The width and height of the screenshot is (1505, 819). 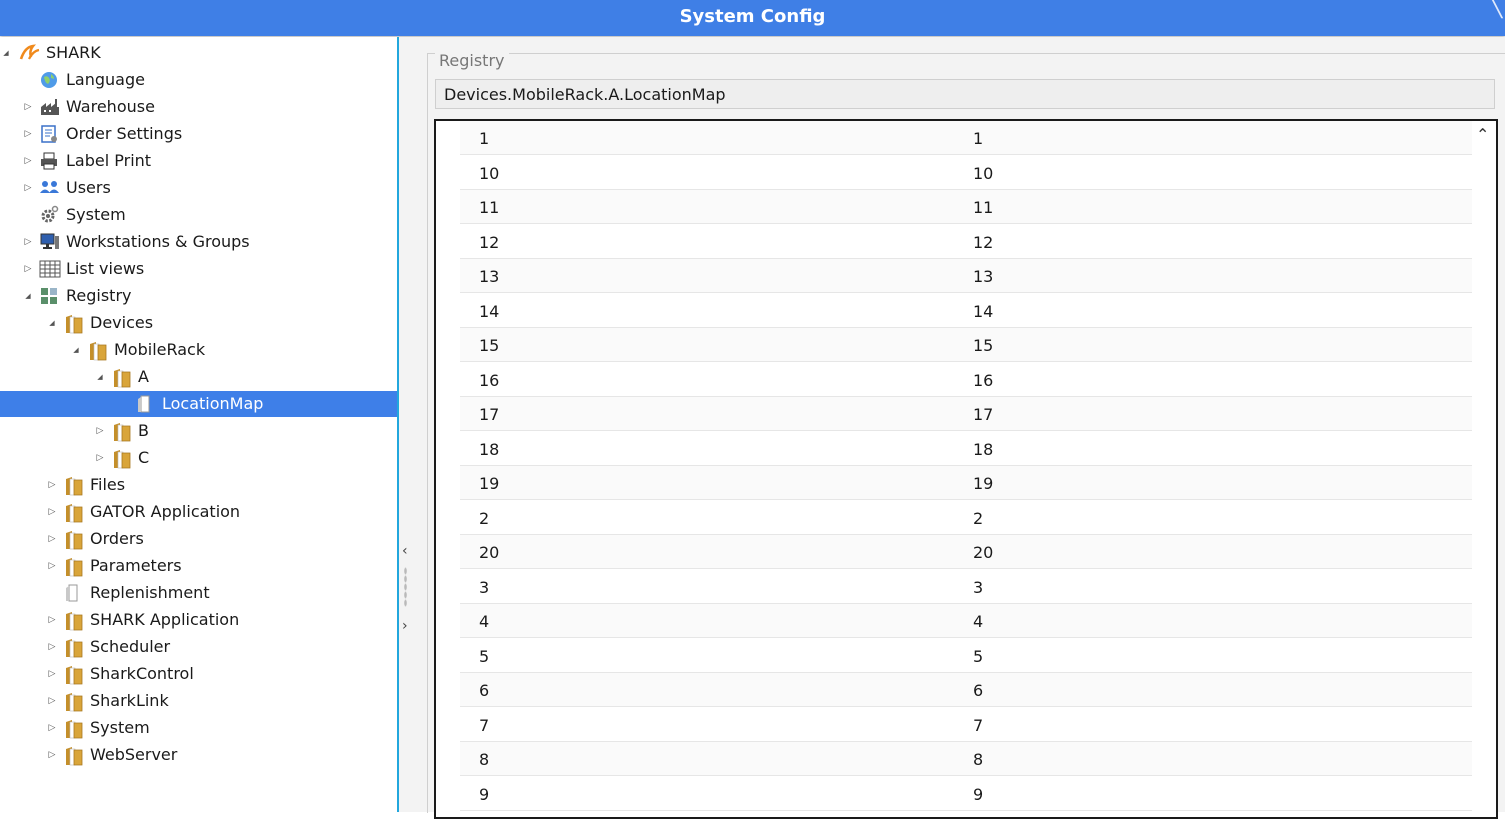 I want to click on tree-item-locationmap: LocationMap, so click(x=198, y=404).